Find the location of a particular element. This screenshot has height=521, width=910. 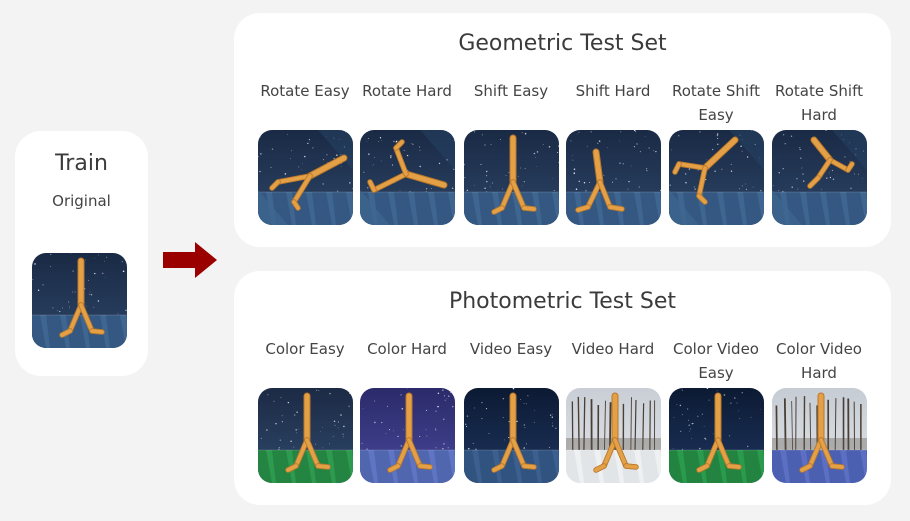

photometric-image-color-hard-stand is located at coordinates (407, 435).